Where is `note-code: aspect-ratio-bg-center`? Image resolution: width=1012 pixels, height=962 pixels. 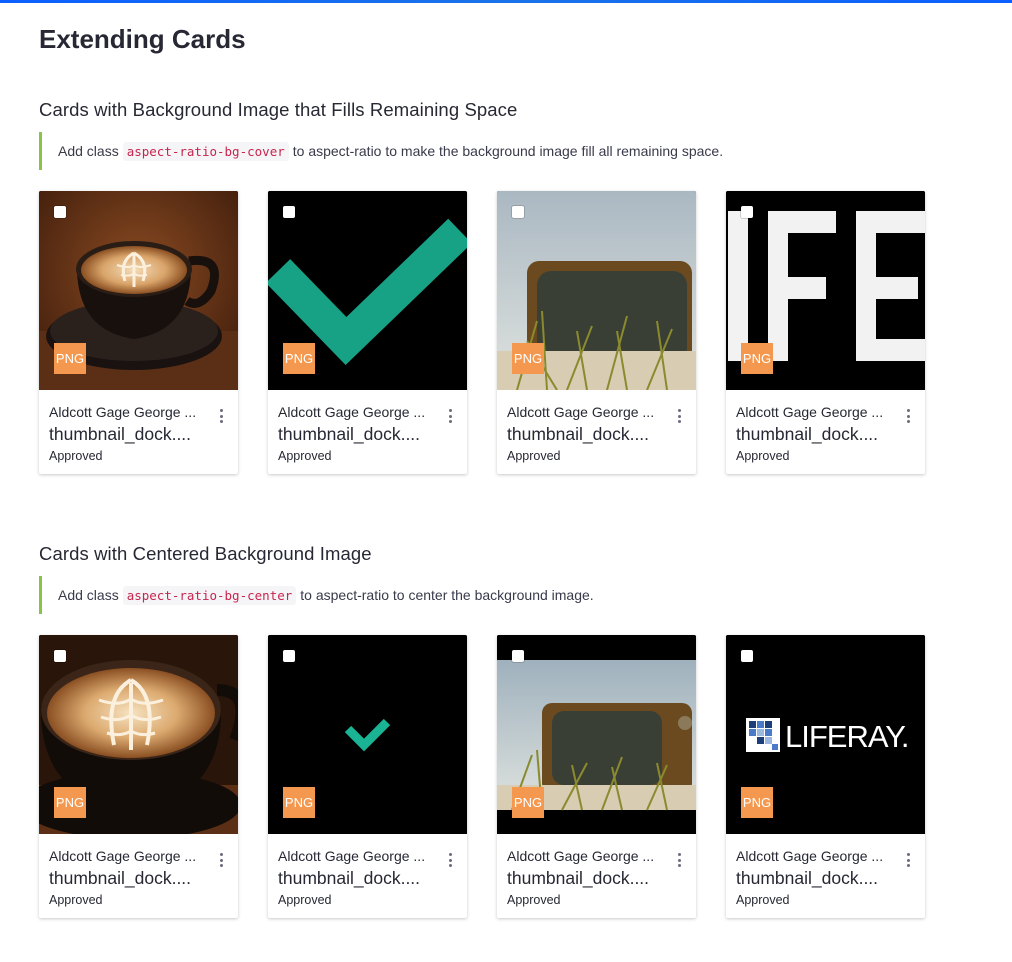 note-code: aspect-ratio-bg-center is located at coordinates (209, 595).